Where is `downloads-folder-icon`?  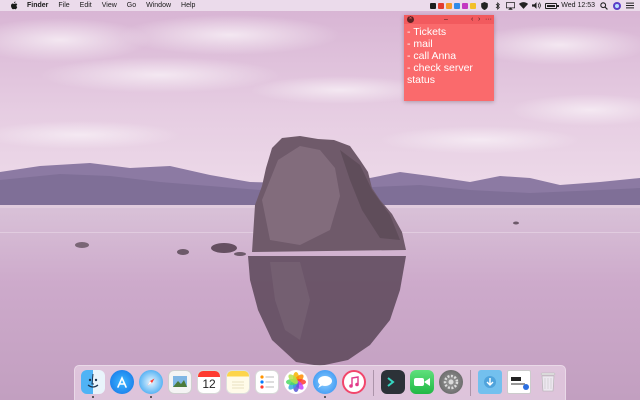
downloads-folder-icon is located at coordinates (490, 382).